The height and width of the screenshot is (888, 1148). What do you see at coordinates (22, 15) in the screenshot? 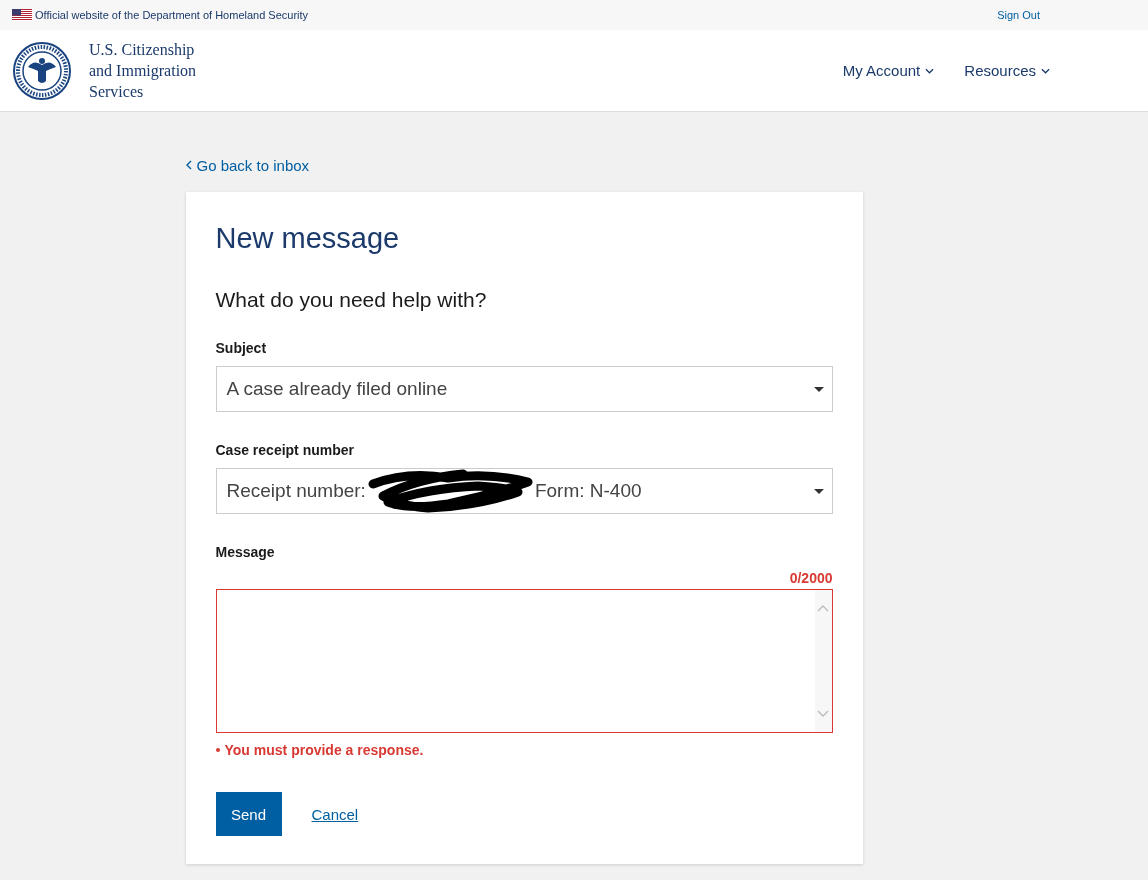
I see `flag-icon` at bounding box center [22, 15].